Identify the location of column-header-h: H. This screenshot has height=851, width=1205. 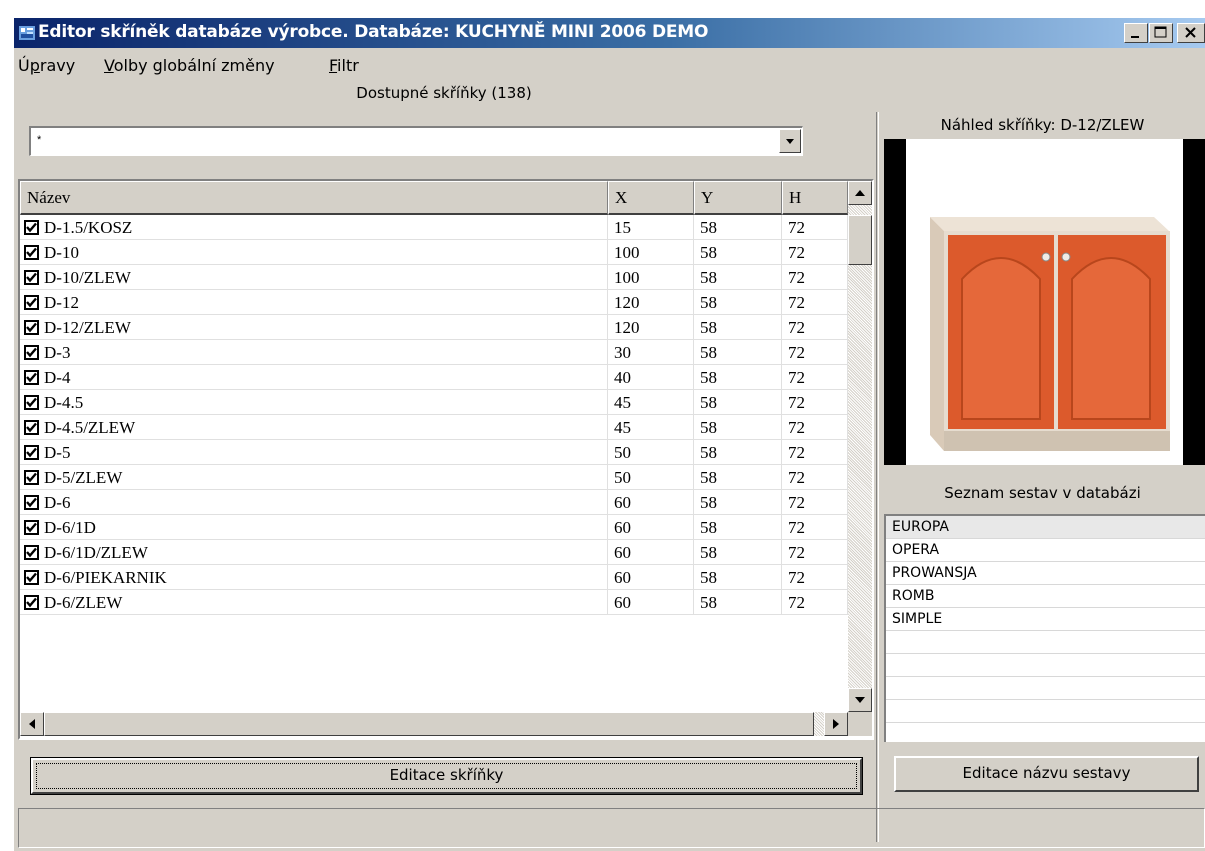
(815, 198).